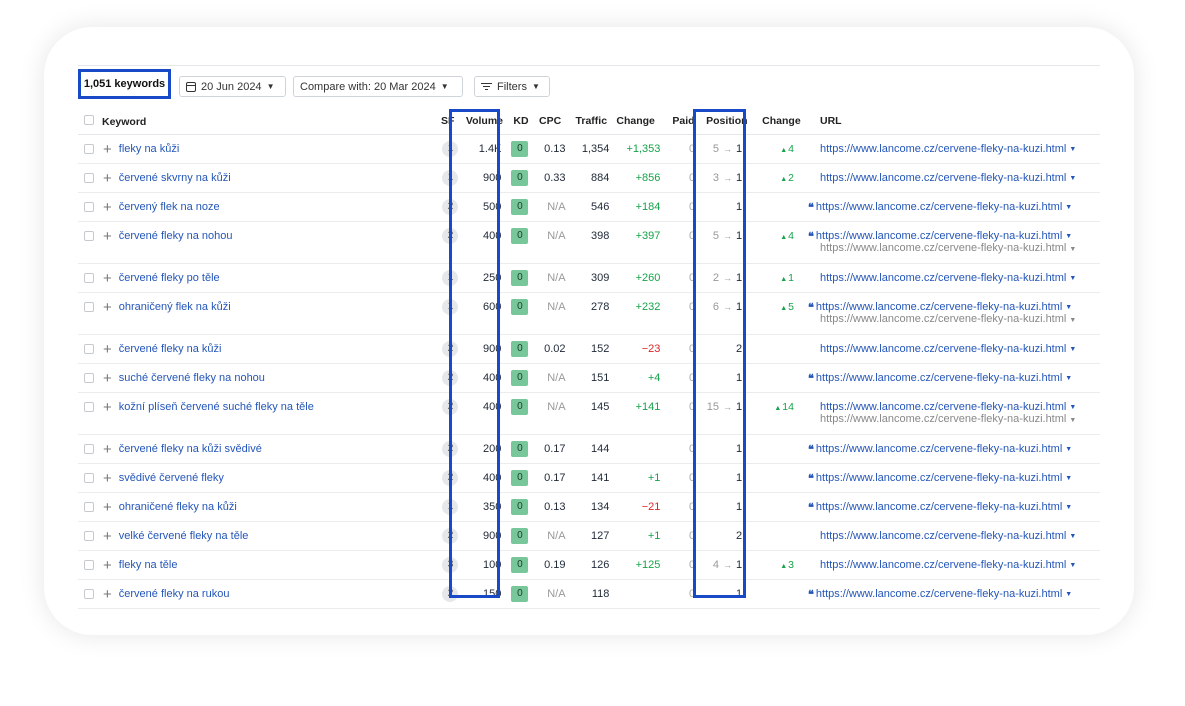 This screenshot has width=1185, height=706. What do you see at coordinates (170, 349) in the screenshot?
I see `keyword-link: červené fleky na kůži` at bounding box center [170, 349].